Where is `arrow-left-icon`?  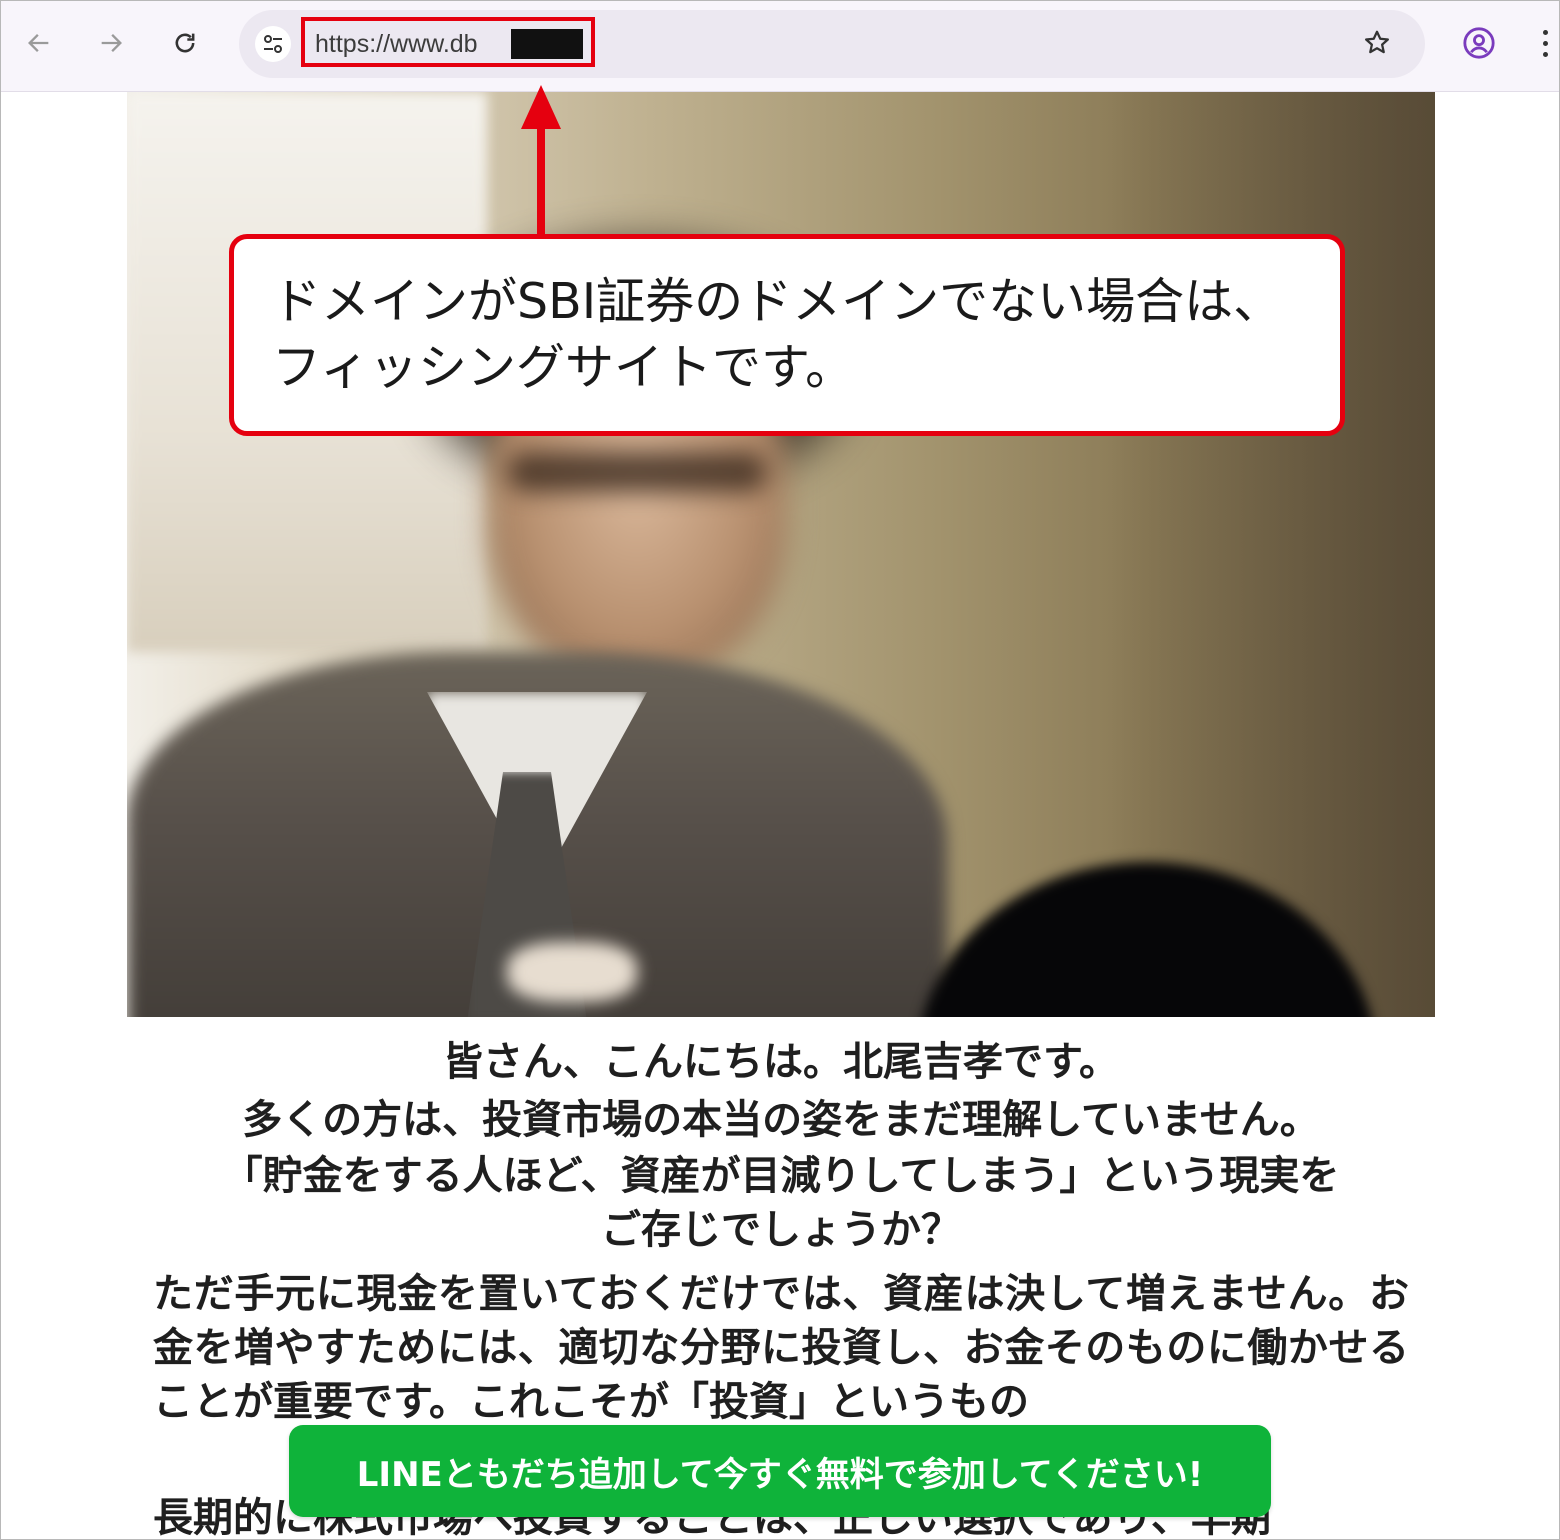
arrow-left-icon is located at coordinates (38, 43).